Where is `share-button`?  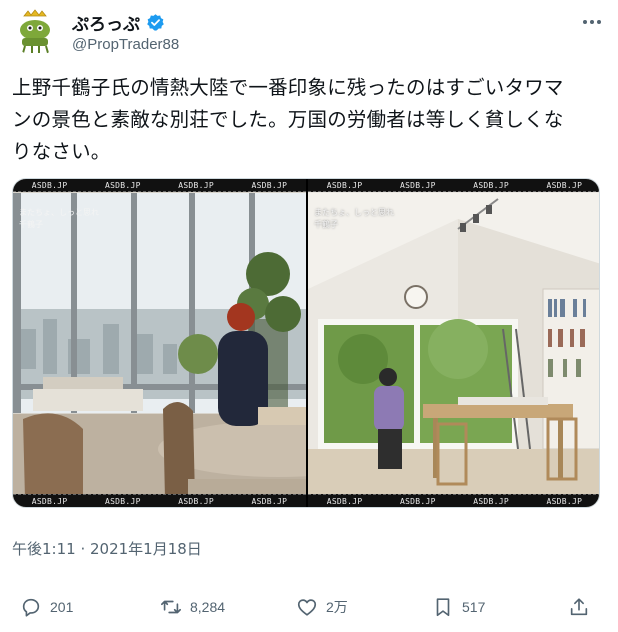 share-button is located at coordinates (579, 607).